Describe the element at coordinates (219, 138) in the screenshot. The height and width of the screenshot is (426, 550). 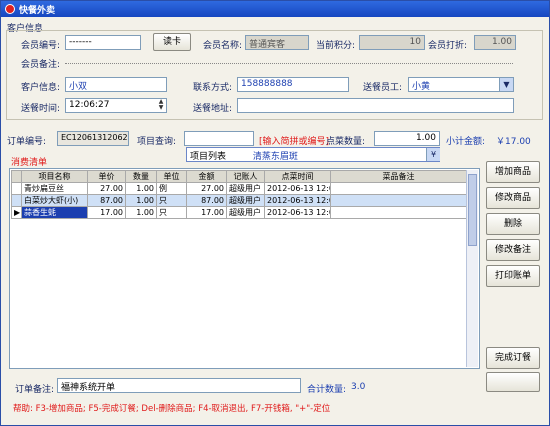
I see `query-input` at that location.